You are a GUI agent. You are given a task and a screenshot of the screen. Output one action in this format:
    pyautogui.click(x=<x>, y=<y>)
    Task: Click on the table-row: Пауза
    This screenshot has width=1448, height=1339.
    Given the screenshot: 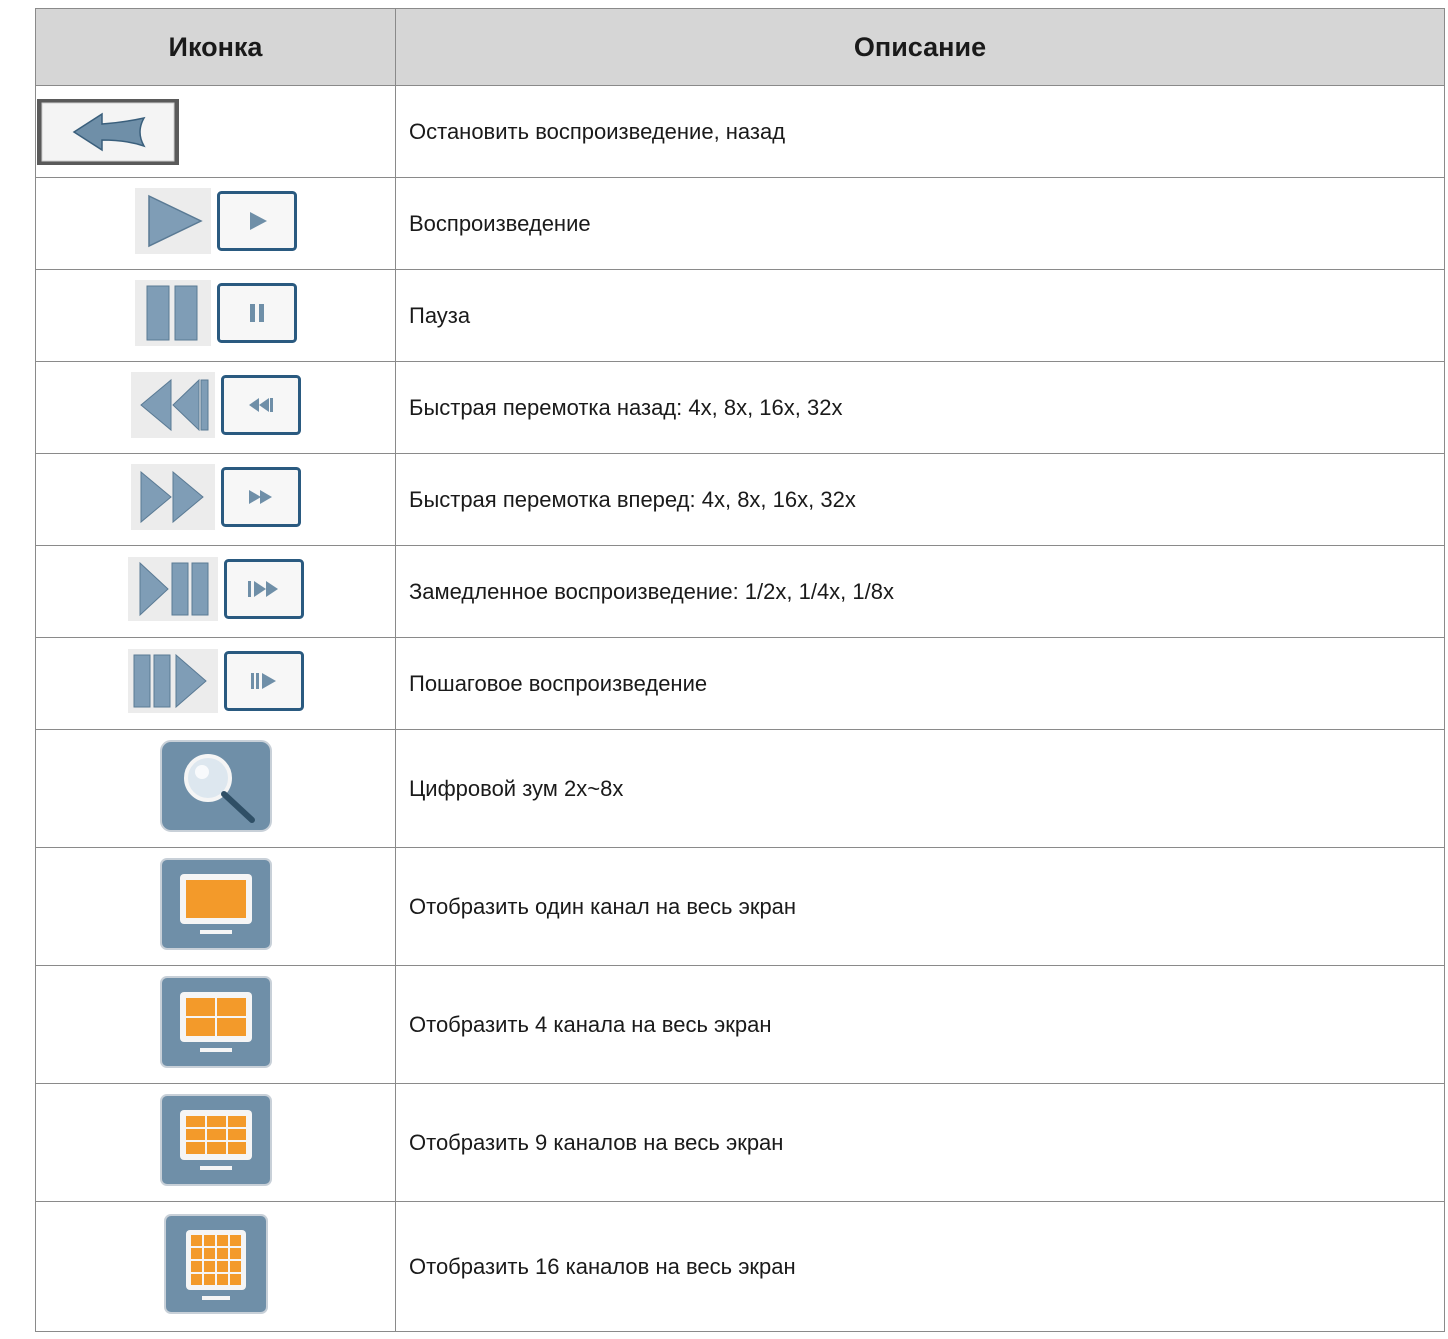 What is the action you would take?
    pyautogui.click(x=740, y=315)
    